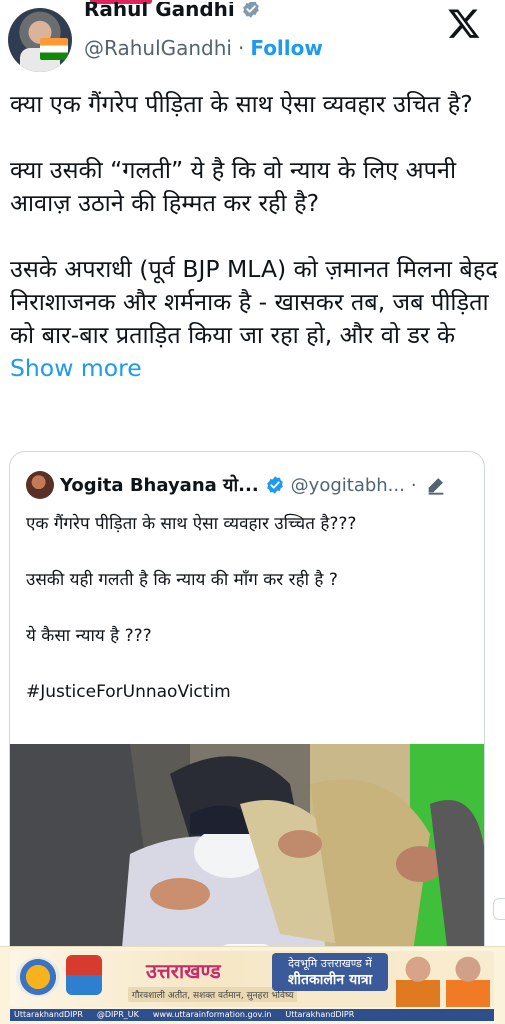  Describe the element at coordinates (183, 971) in the screenshot. I see `banner-brand: उत्तराखण्ड` at that location.